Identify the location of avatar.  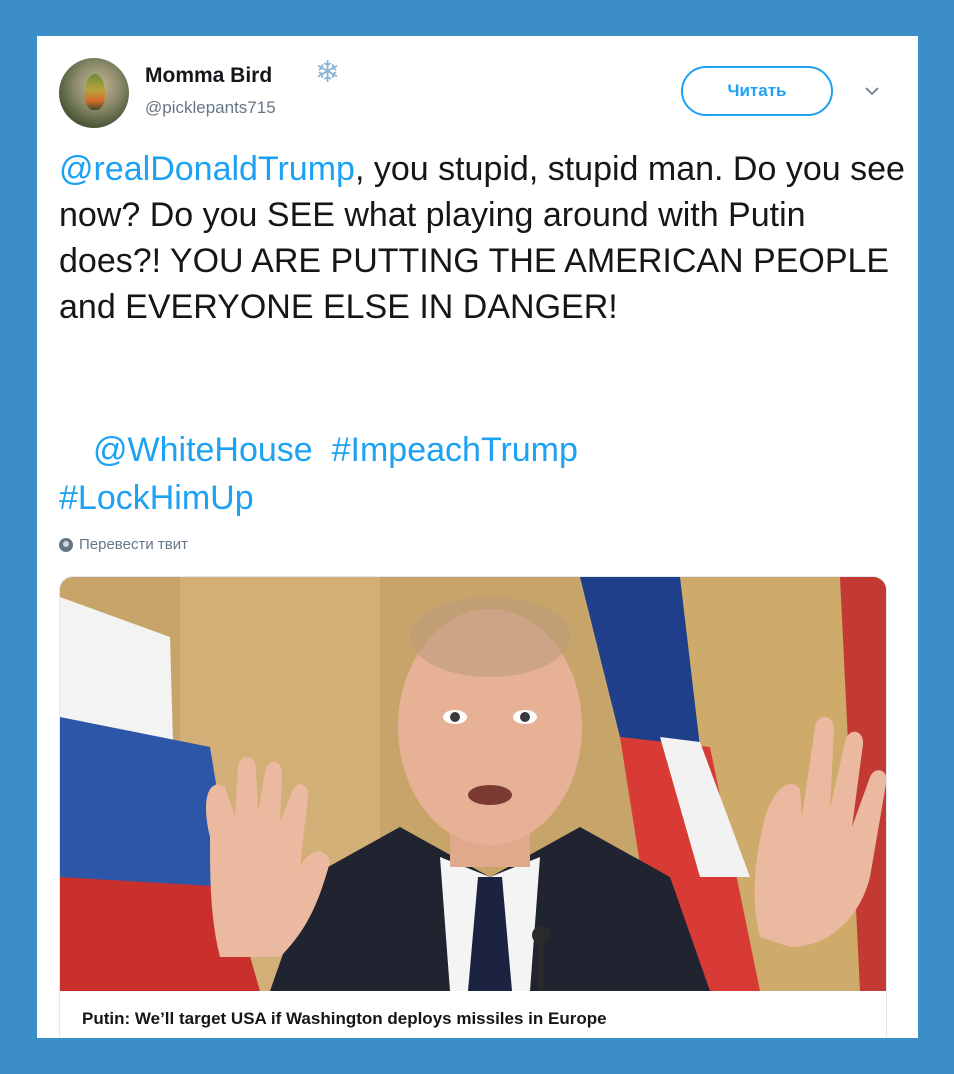
(94, 93).